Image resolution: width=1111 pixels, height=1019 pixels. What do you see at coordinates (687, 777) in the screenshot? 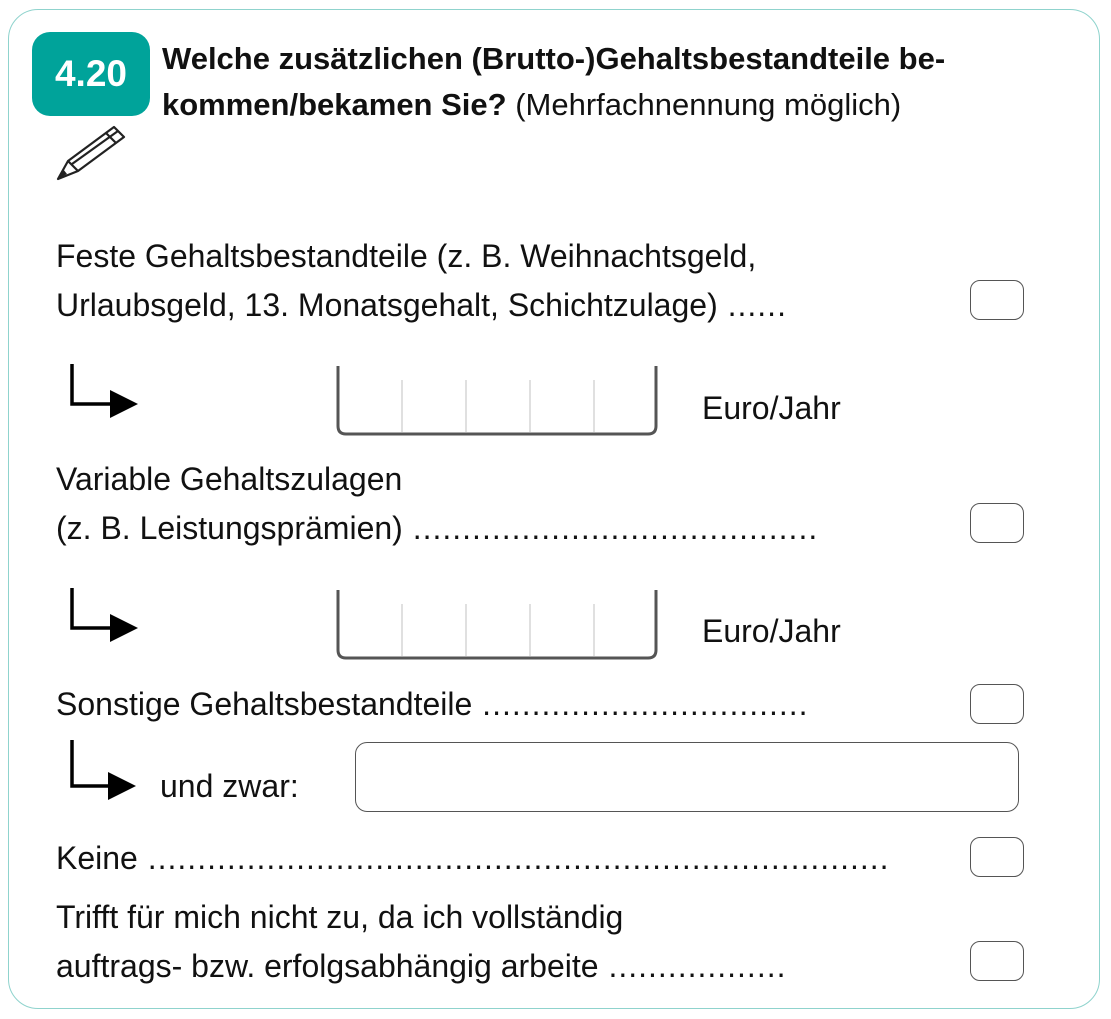
I see `other-text-input` at bounding box center [687, 777].